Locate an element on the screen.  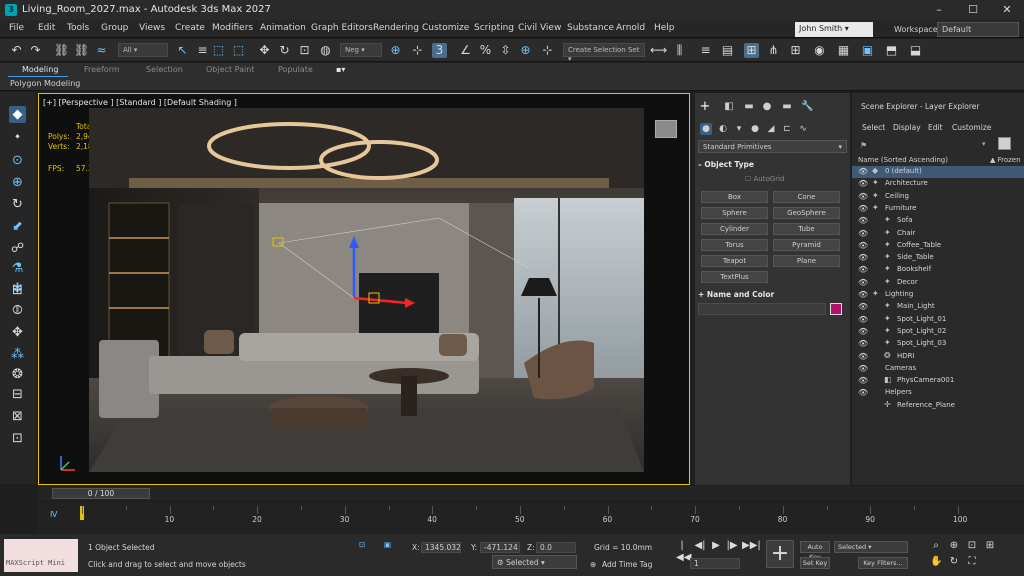
layer-row: 👁 ✦ Lighting is located at coordinates (938, 295).